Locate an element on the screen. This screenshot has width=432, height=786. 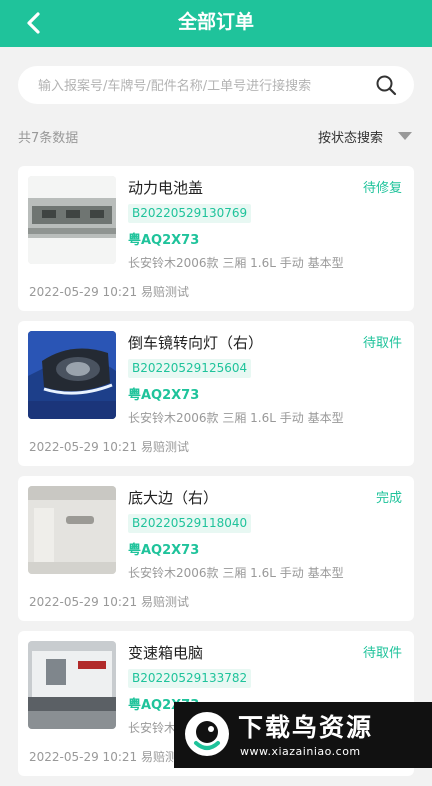
status-badge: 待修复 is located at coordinates (382, 188).